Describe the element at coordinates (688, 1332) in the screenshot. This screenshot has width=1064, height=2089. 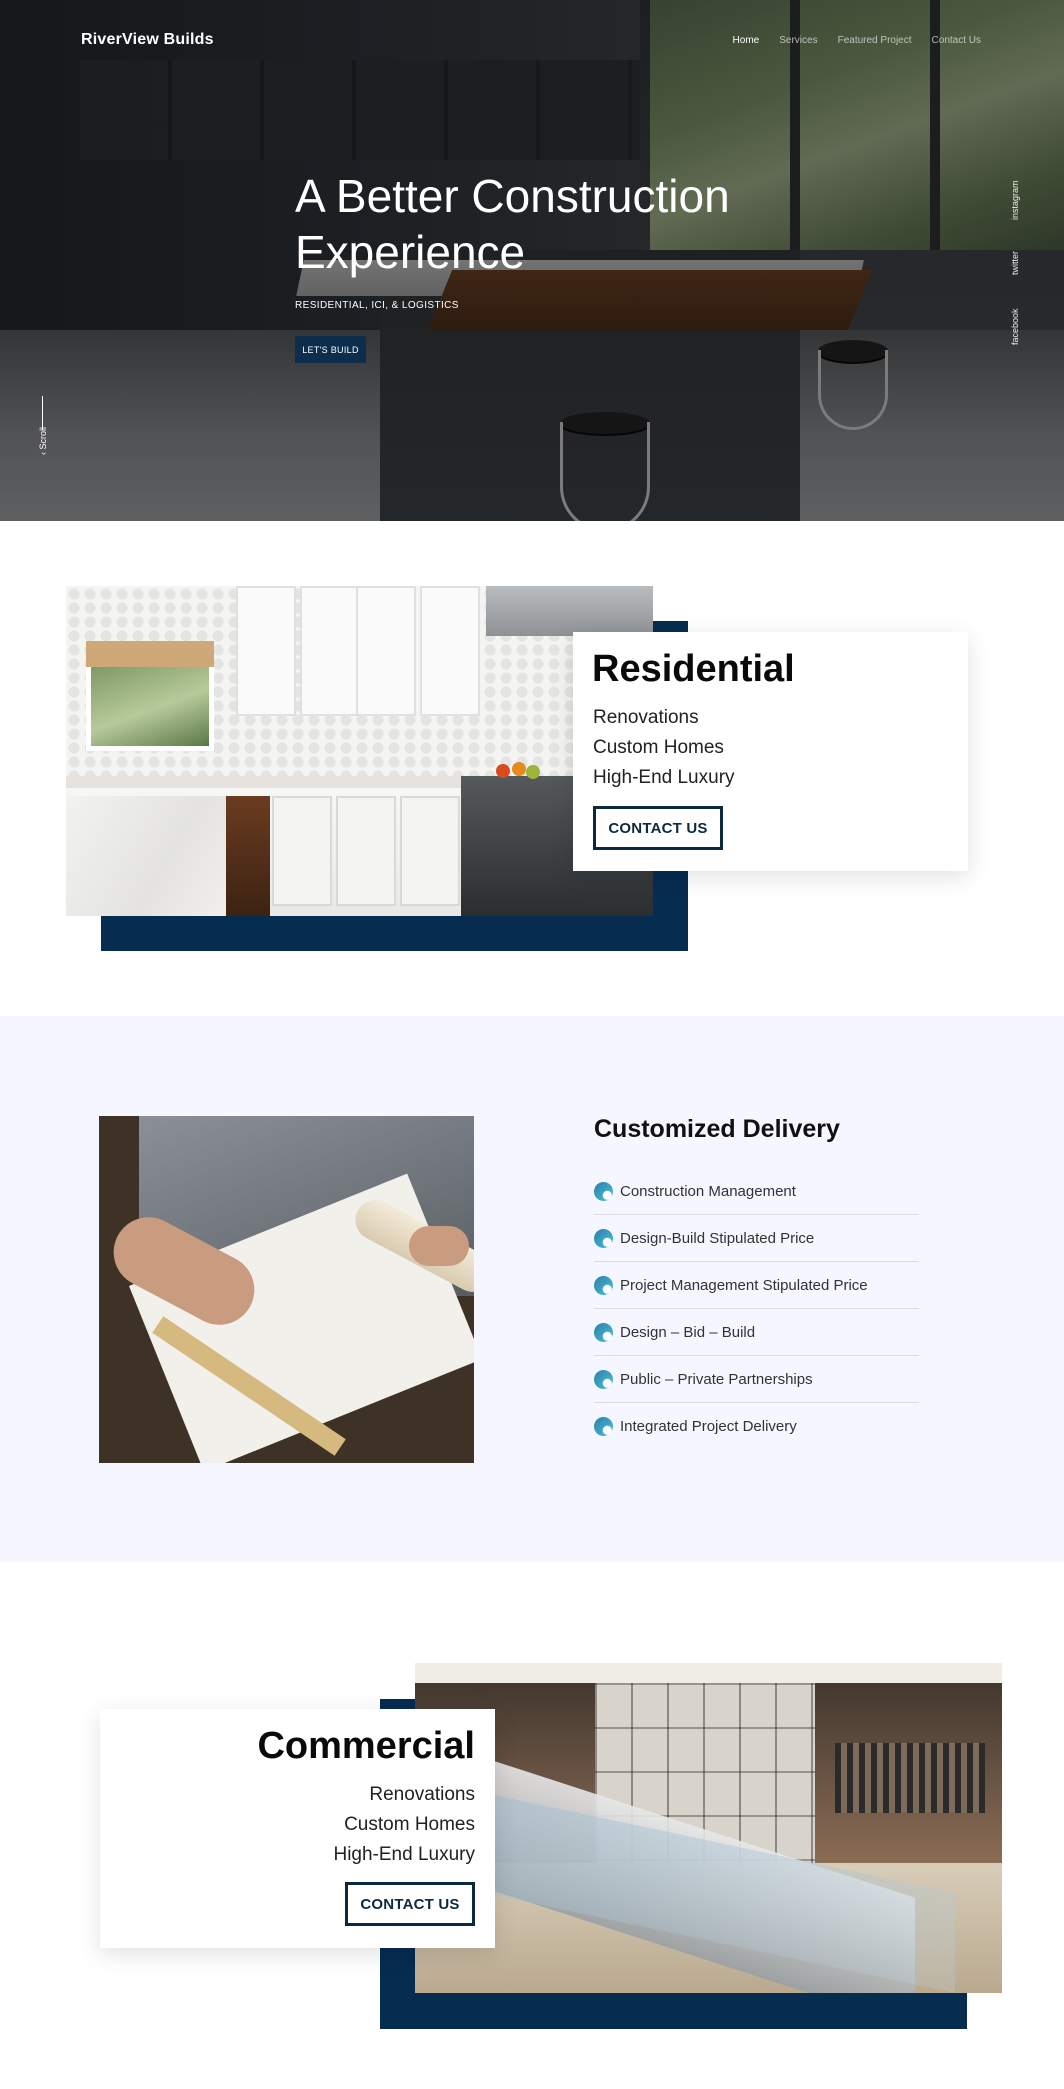
I see `list-item-label: Design – Bid – Build` at that location.